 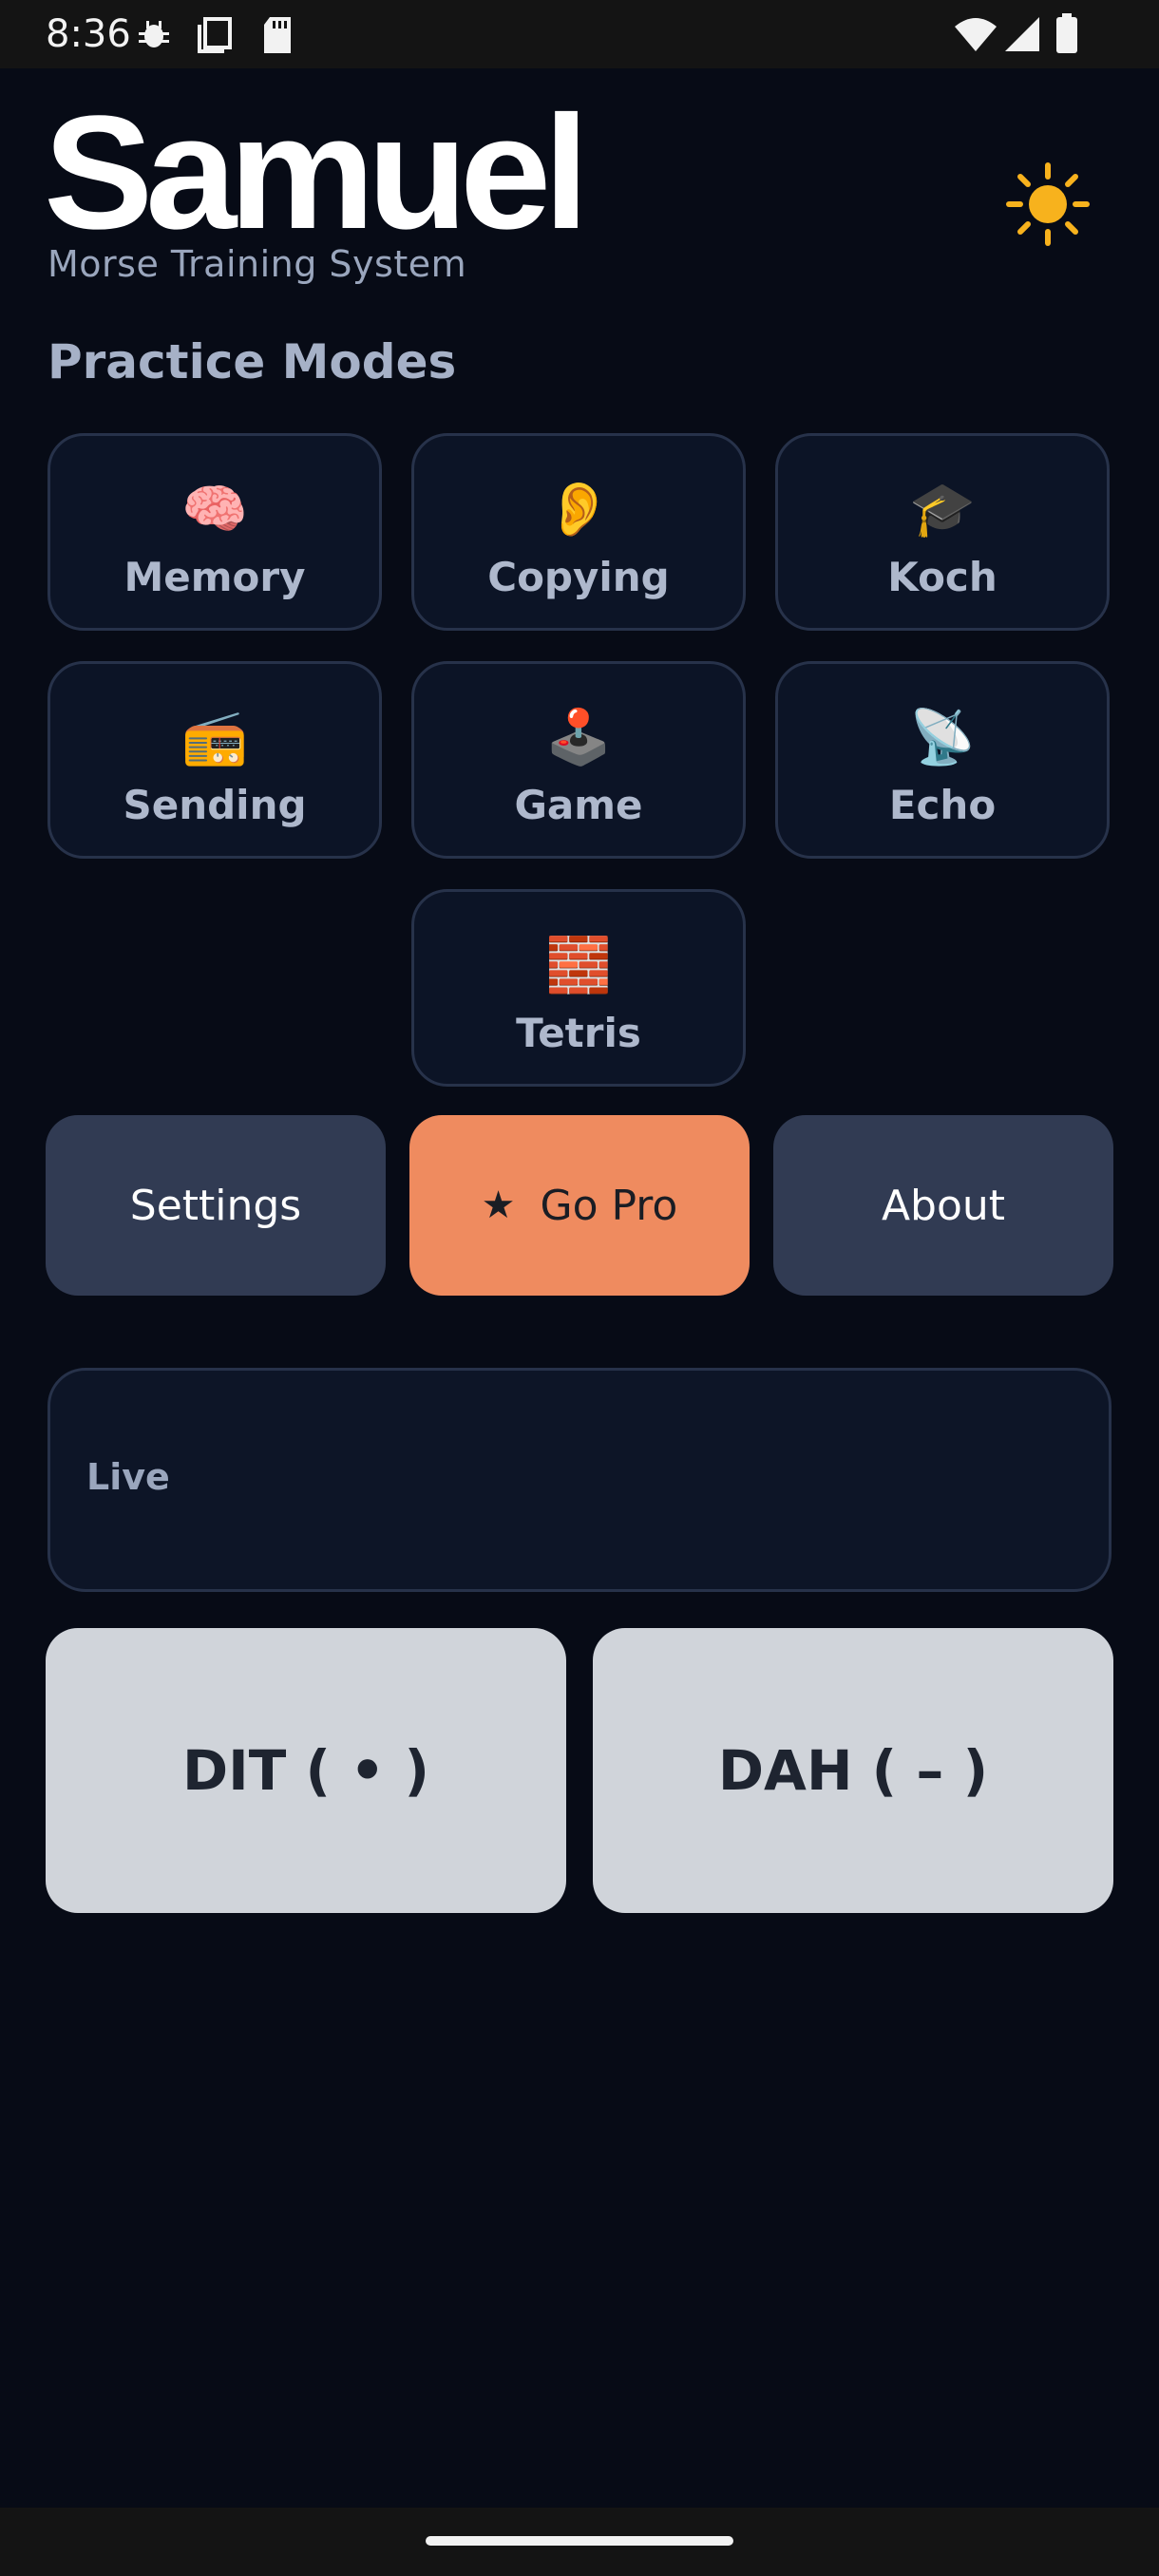 I want to click on go-pro-label: Go Pro, so click(x=609, y=1205).